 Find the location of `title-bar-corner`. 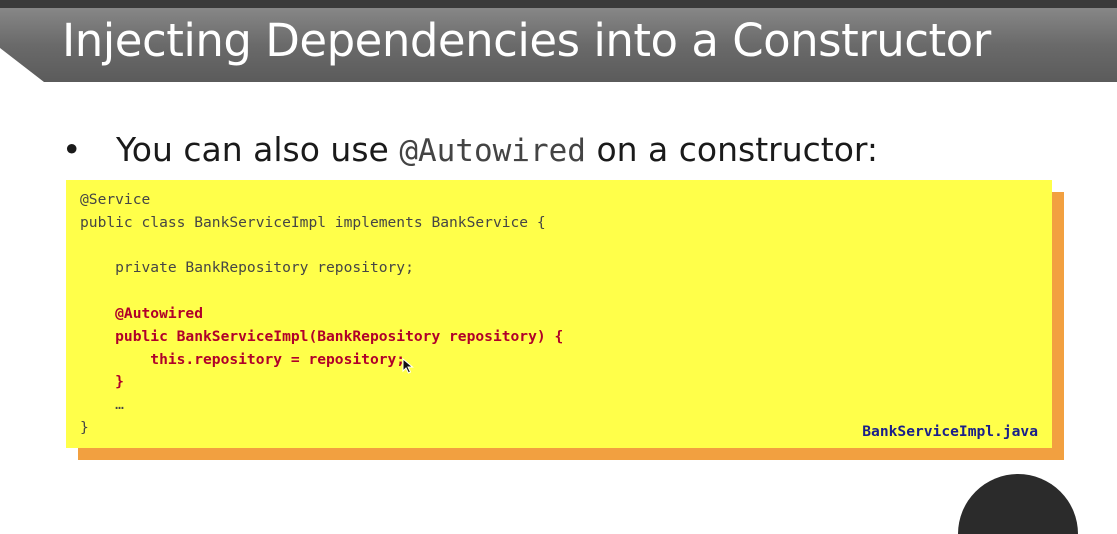

title-bar-corner is located at coordinates (22, 65).